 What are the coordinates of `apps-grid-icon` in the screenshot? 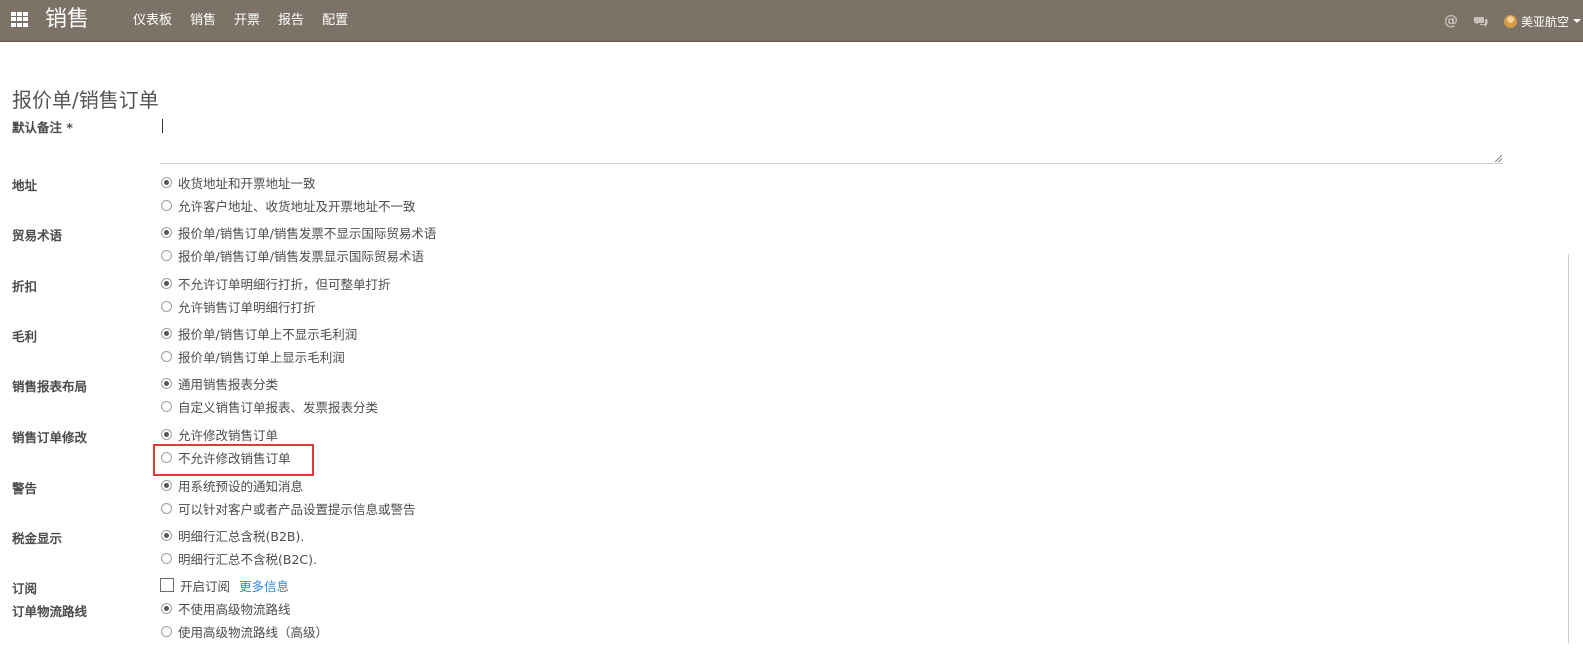 It's located at (19, 19).